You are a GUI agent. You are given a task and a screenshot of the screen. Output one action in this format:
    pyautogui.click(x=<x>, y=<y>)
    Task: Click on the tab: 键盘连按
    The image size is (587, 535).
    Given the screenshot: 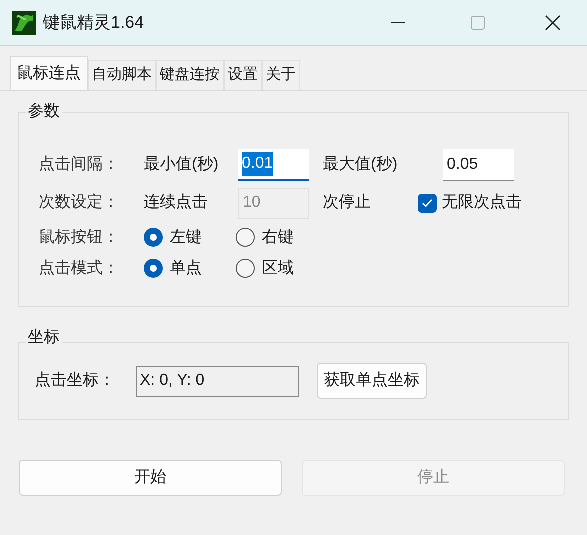 What is the action you would take?
    pyautogui.click(x=190, y=75)
    